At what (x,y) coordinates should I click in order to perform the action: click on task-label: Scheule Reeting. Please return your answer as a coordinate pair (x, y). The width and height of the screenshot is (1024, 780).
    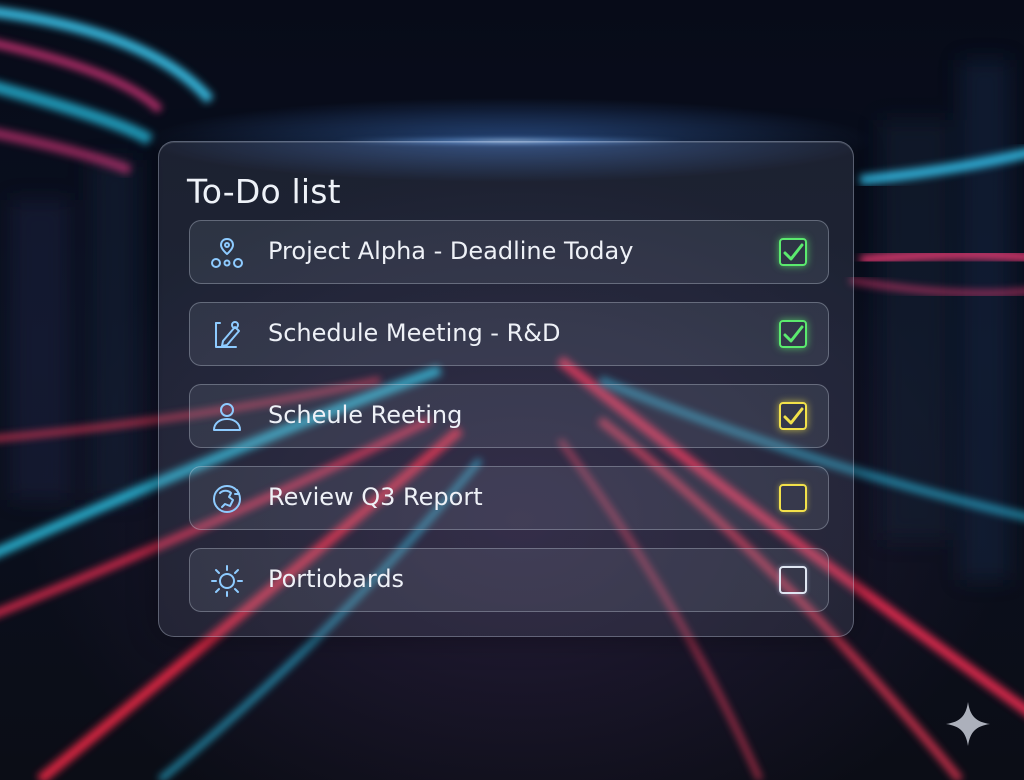
    Looking at the image, I should click on (365, 415).